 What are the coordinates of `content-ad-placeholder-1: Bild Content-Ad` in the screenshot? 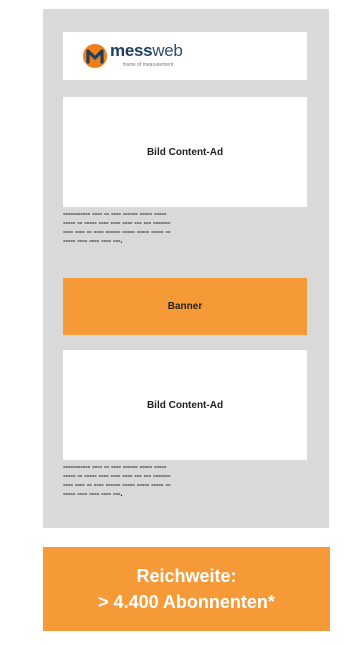 It's located at (185, 152).